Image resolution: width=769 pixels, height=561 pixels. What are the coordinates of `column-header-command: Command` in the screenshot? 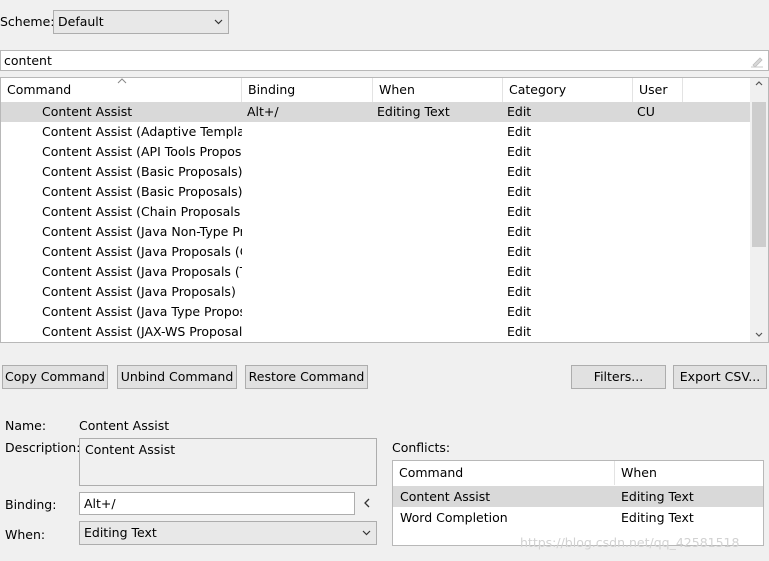 It's located at (121, 90).